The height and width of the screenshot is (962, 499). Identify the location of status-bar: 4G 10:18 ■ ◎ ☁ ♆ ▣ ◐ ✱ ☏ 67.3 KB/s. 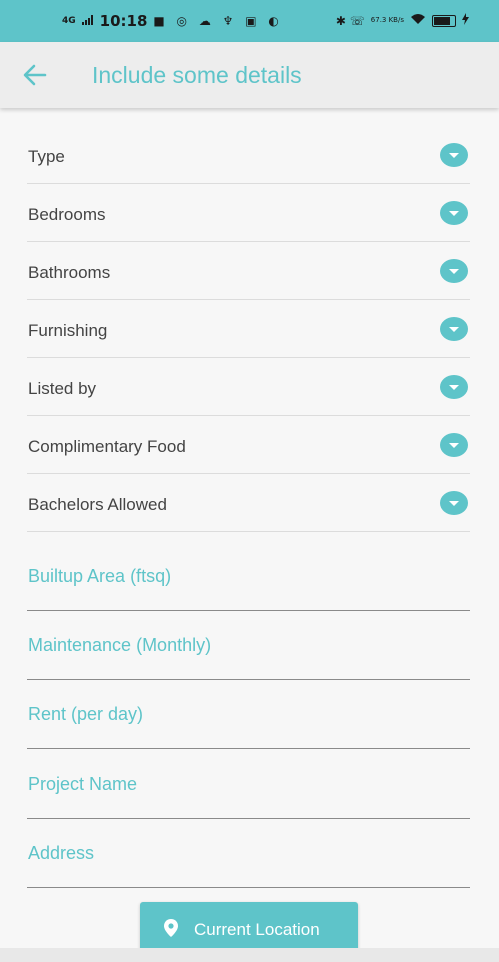
(249, 21).